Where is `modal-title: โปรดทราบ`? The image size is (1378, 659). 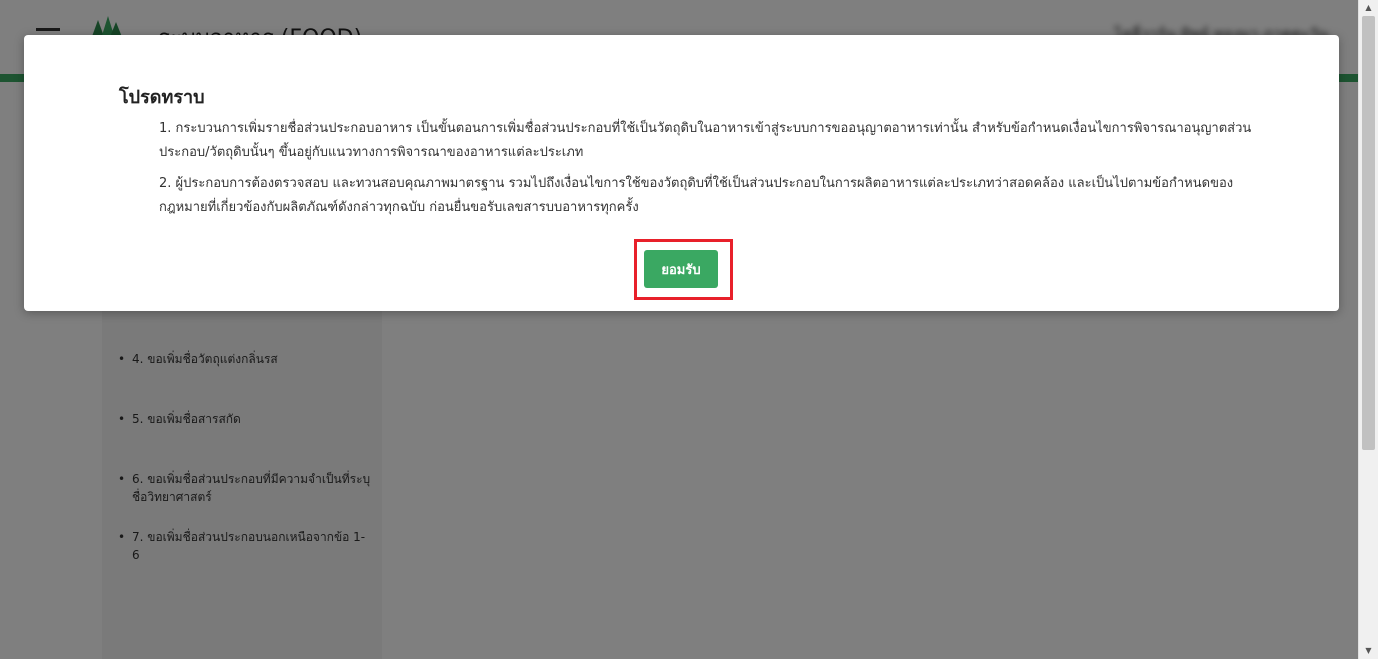
modal-title: โปรดทราบ is located at coordinates (162, 97).